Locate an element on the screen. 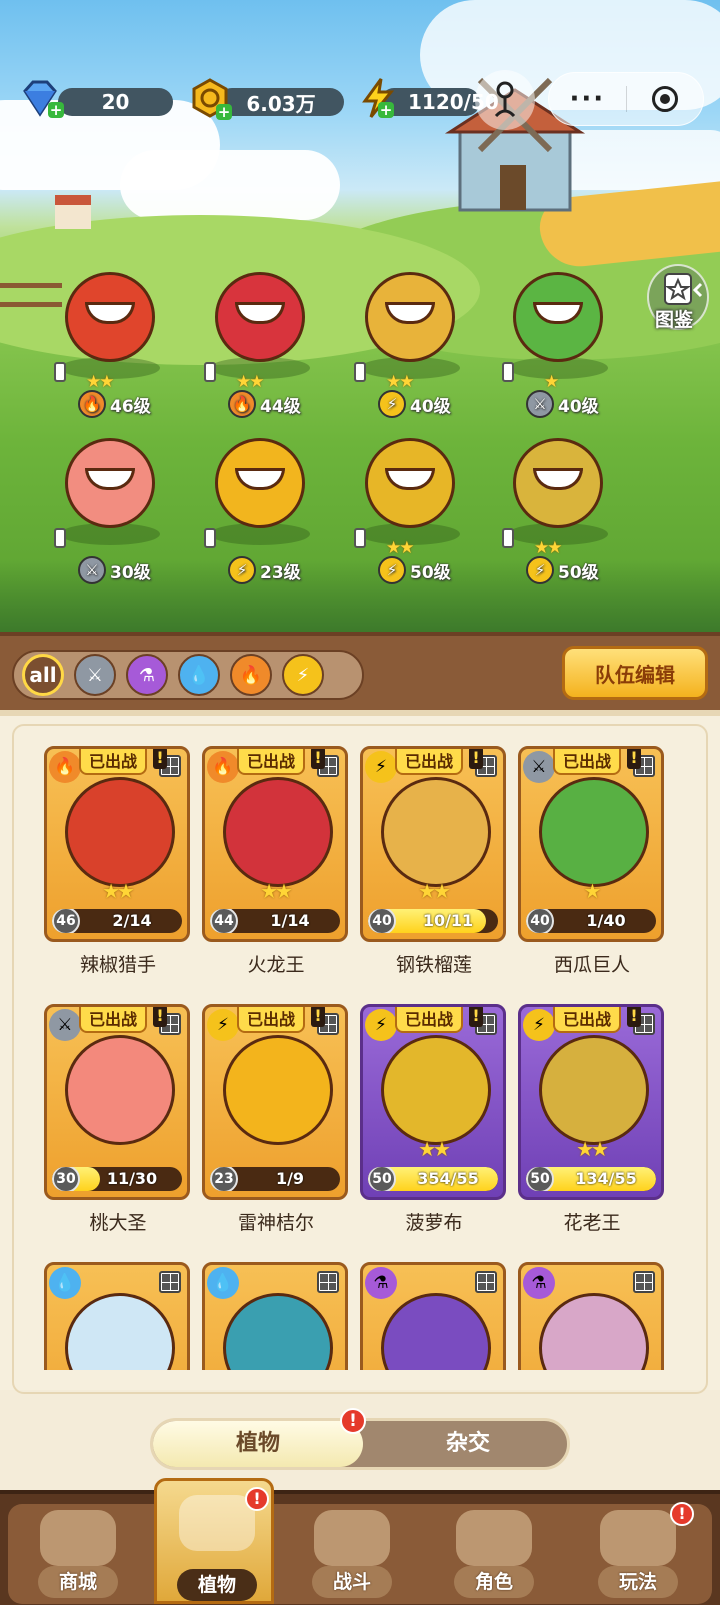 Image resolution: width=720 pixels, height=1605 pixels. gold-counter: 6.03万 is located at coordinates (281, 102).